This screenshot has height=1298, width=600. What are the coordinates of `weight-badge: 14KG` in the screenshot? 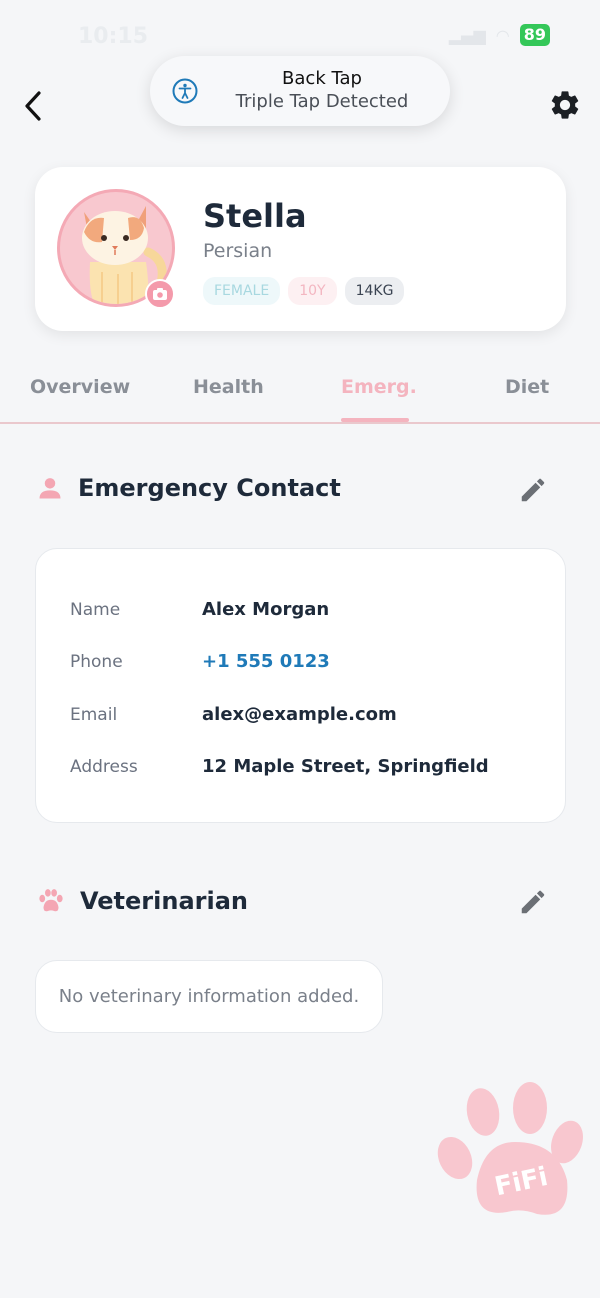 It's located at (374, 291).